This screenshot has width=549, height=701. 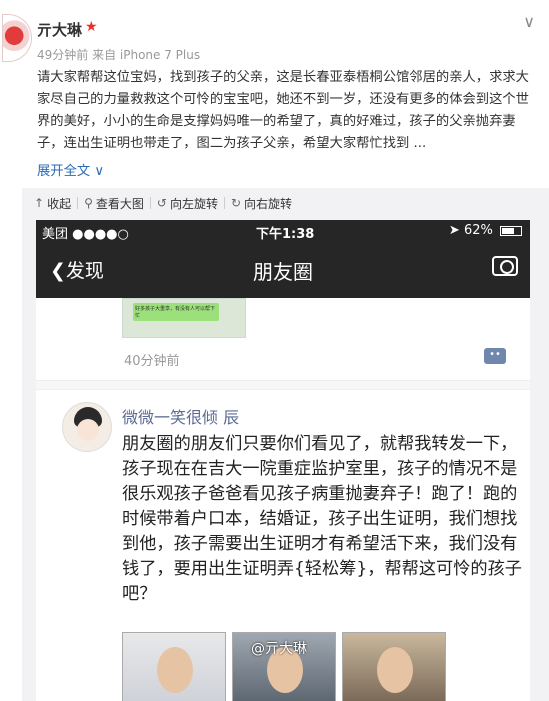 I want to click on collapse-label: 收起, so click(x=59, y=203).